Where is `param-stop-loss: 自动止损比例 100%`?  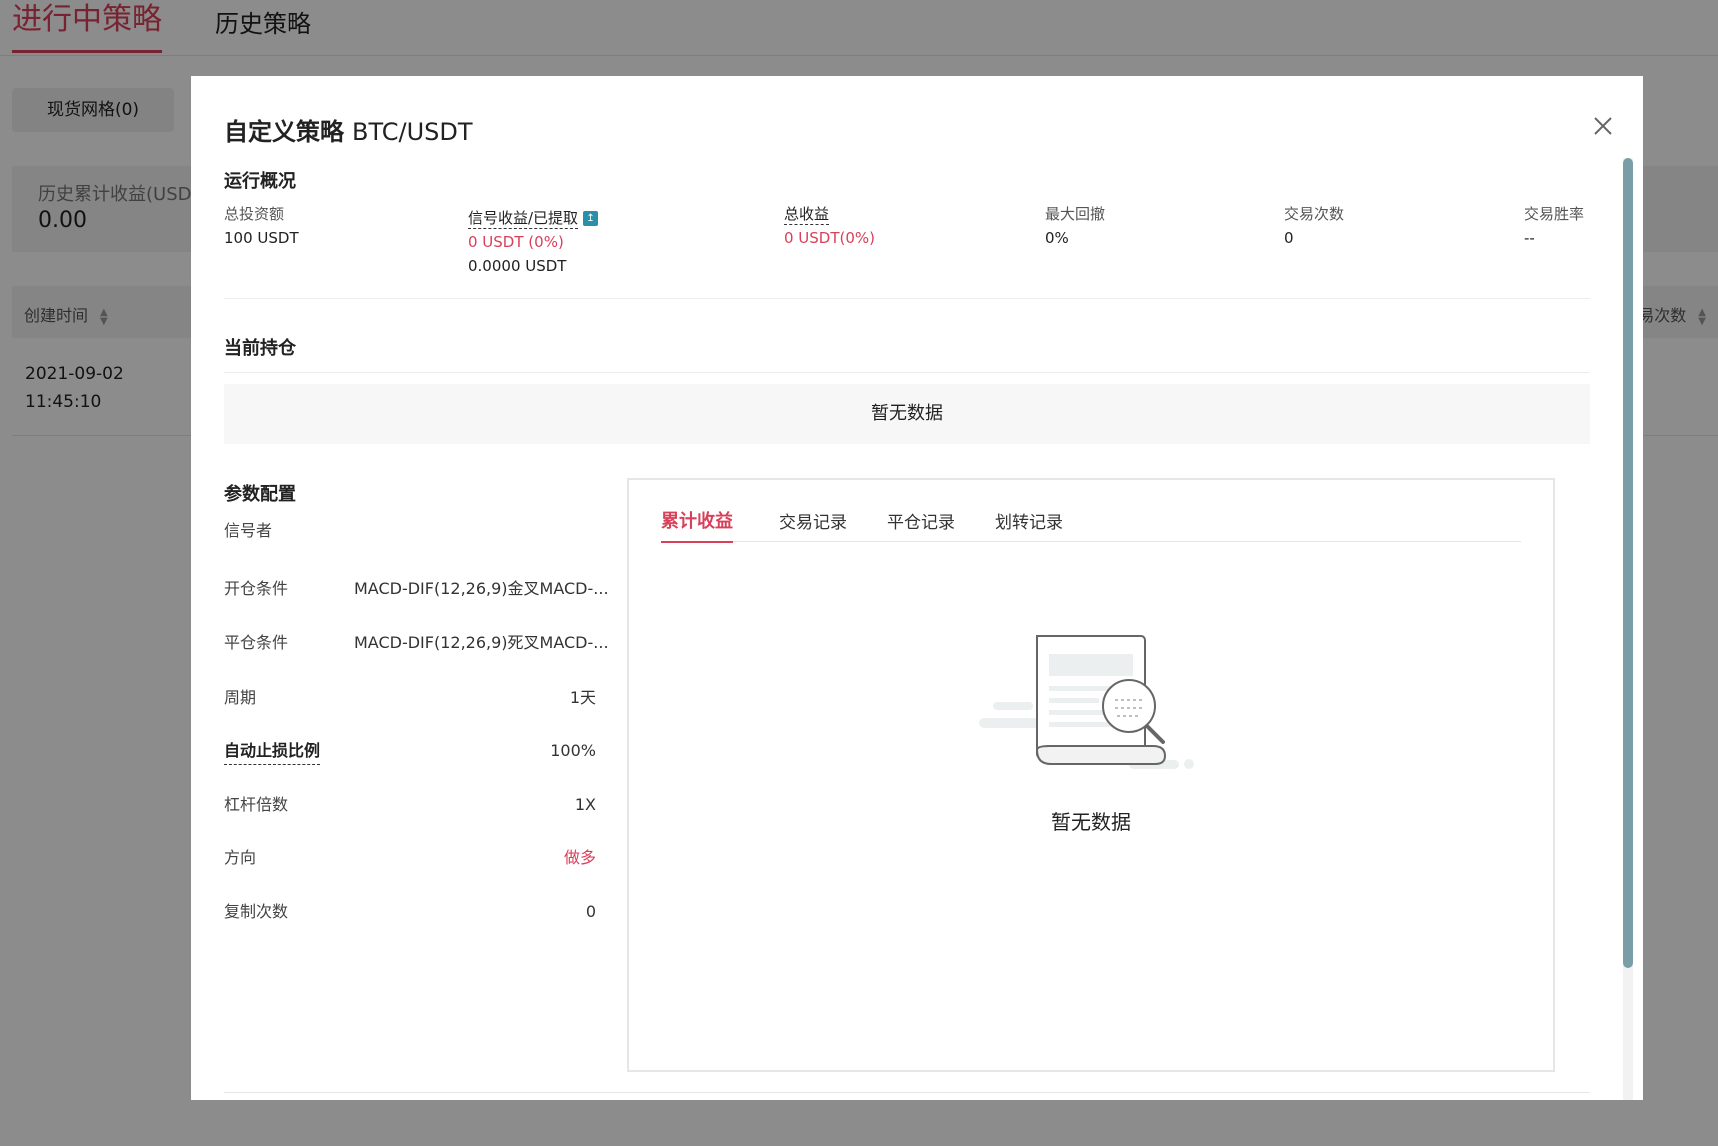
param-stop-loss: 自动止损比例 100% is located at coordinates (410, 752).